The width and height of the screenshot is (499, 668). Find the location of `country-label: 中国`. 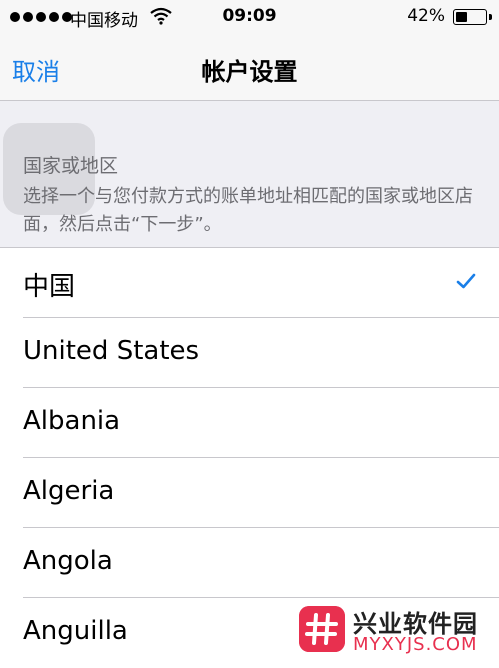

country-label: 中国 is located at coordinates (49, 287).